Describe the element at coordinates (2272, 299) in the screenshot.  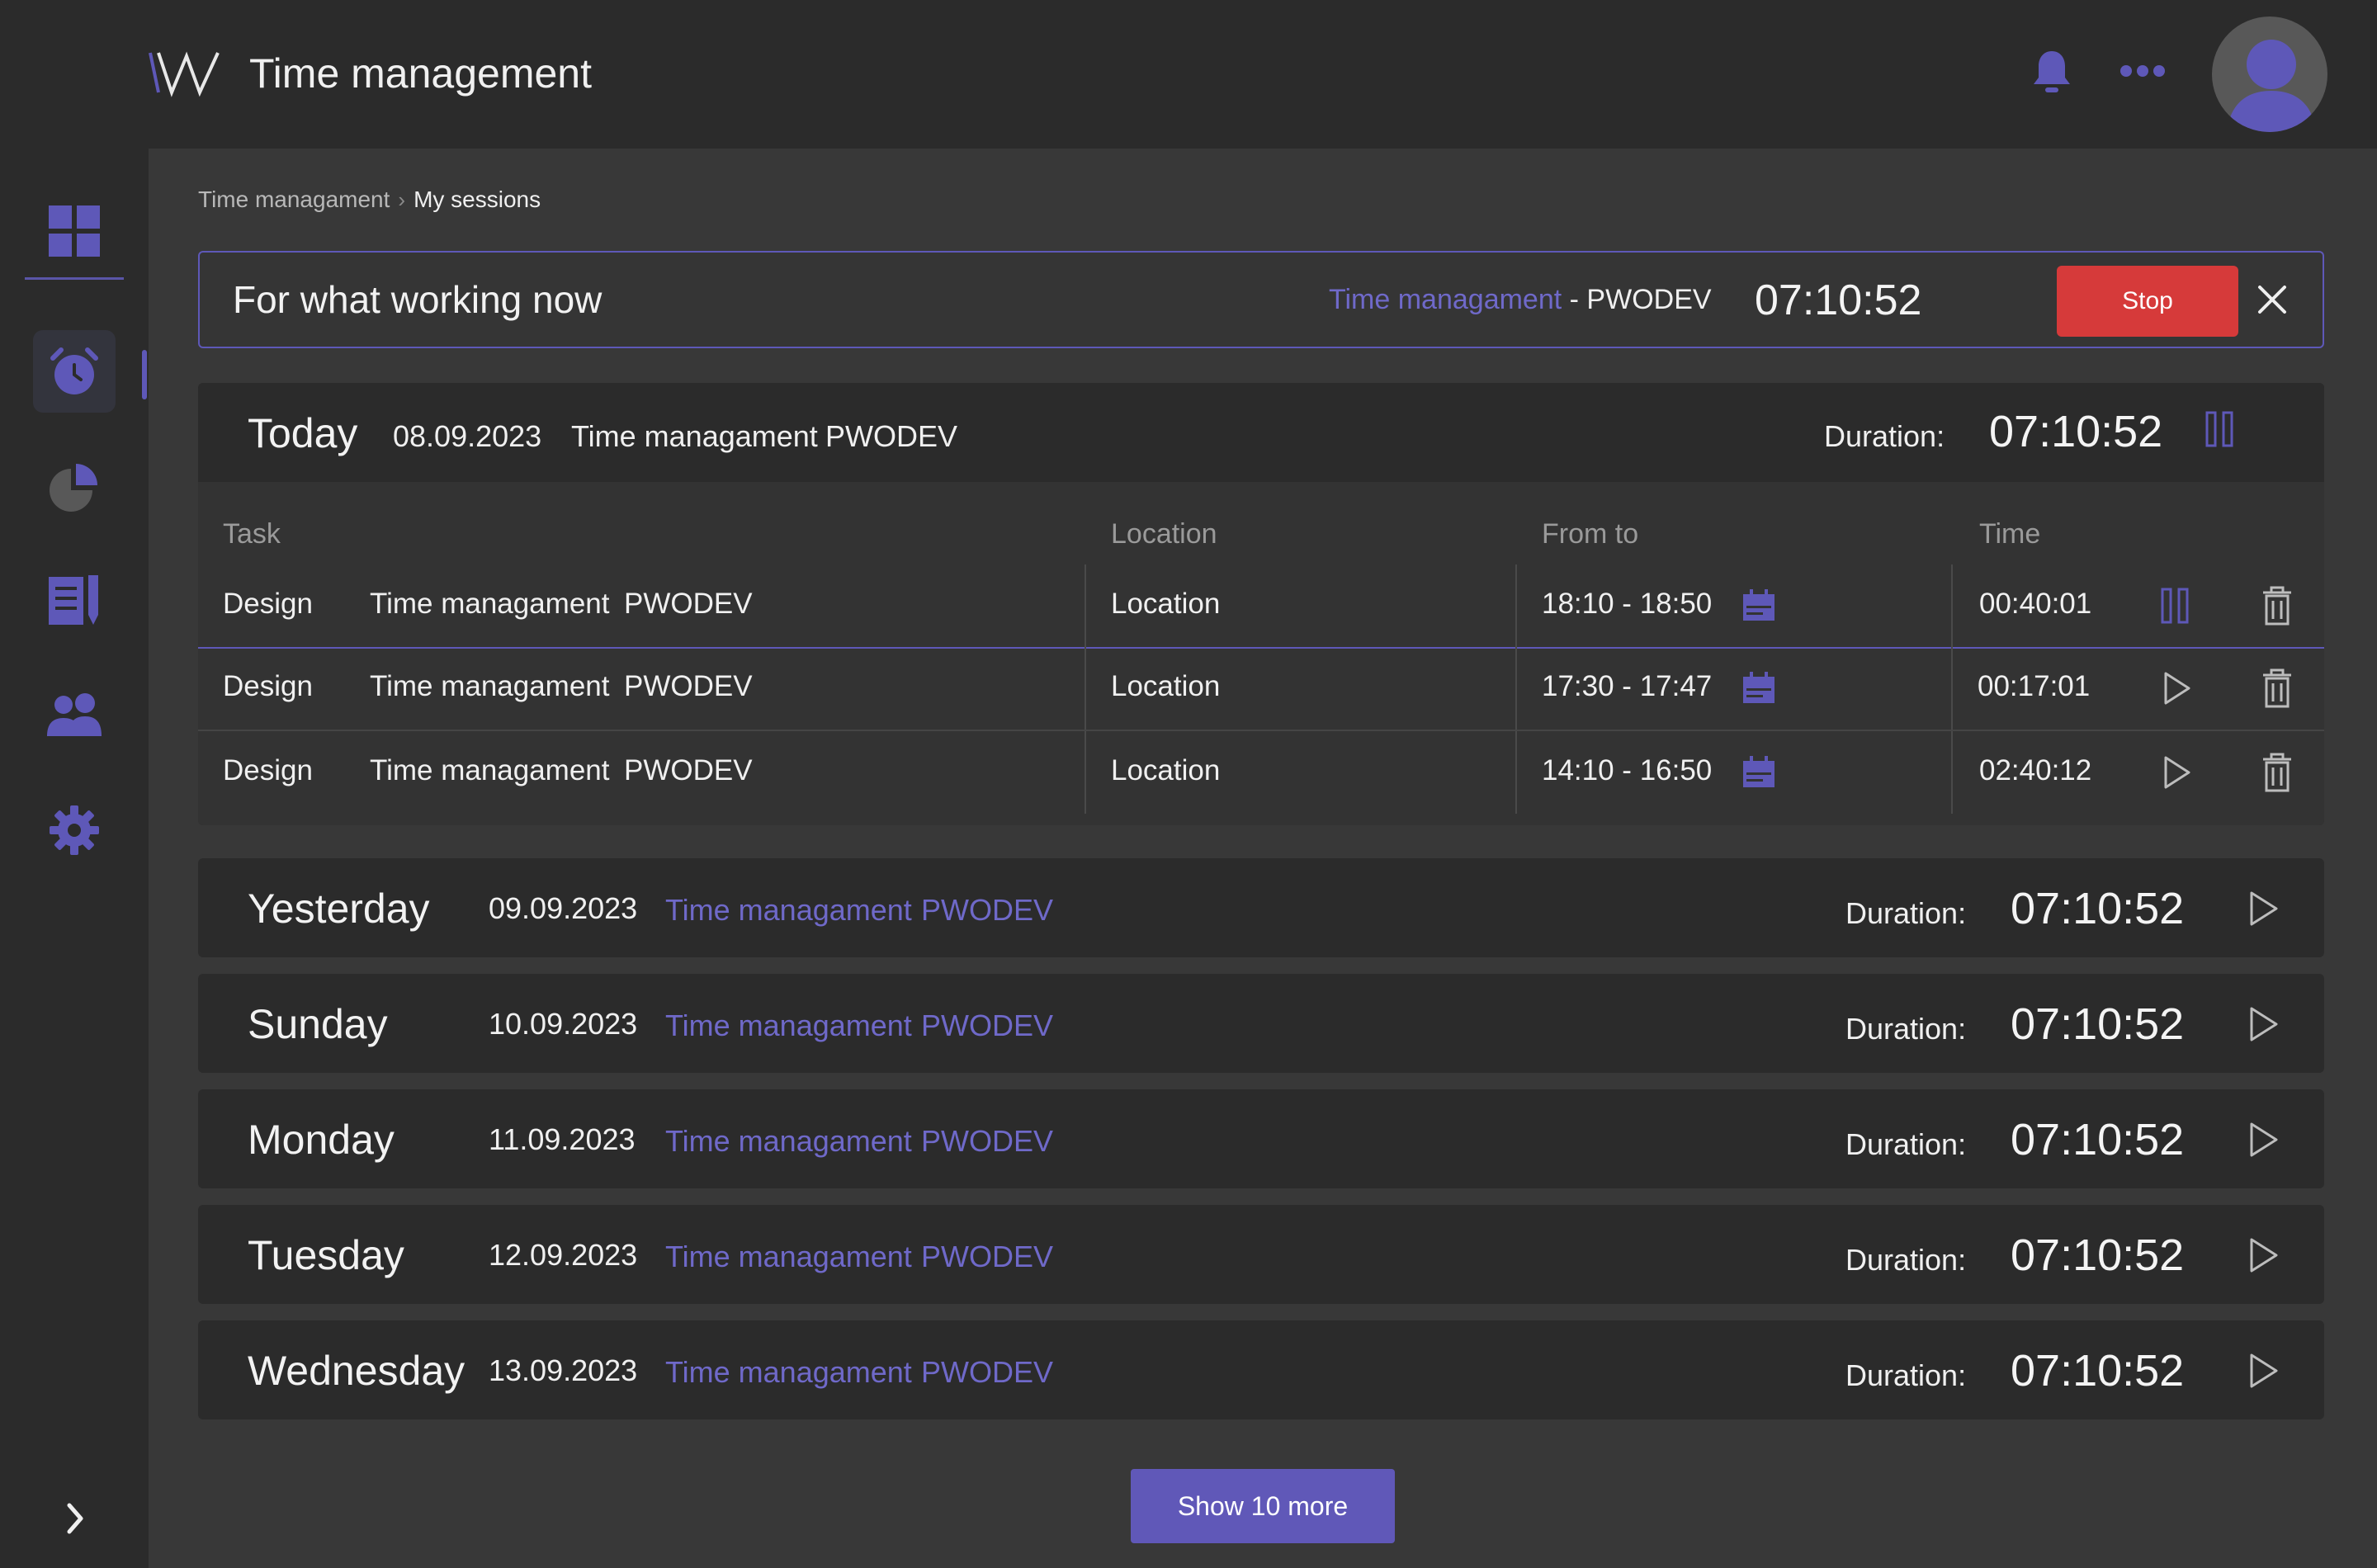
I see `close-icon` at that location.